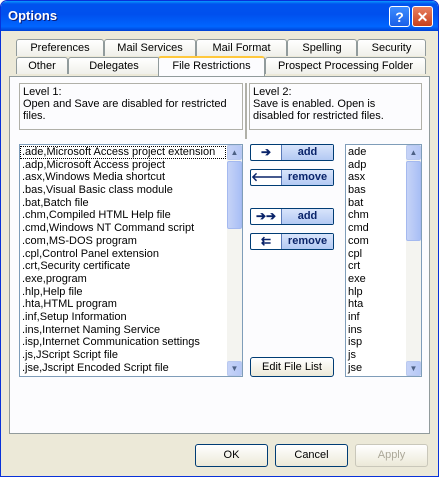 The image size is (439, 477). What do you see at coordinates (60, 47) in the screenshot?
I see `tab-preferences: Preferences` at bounding box center [60, 47].